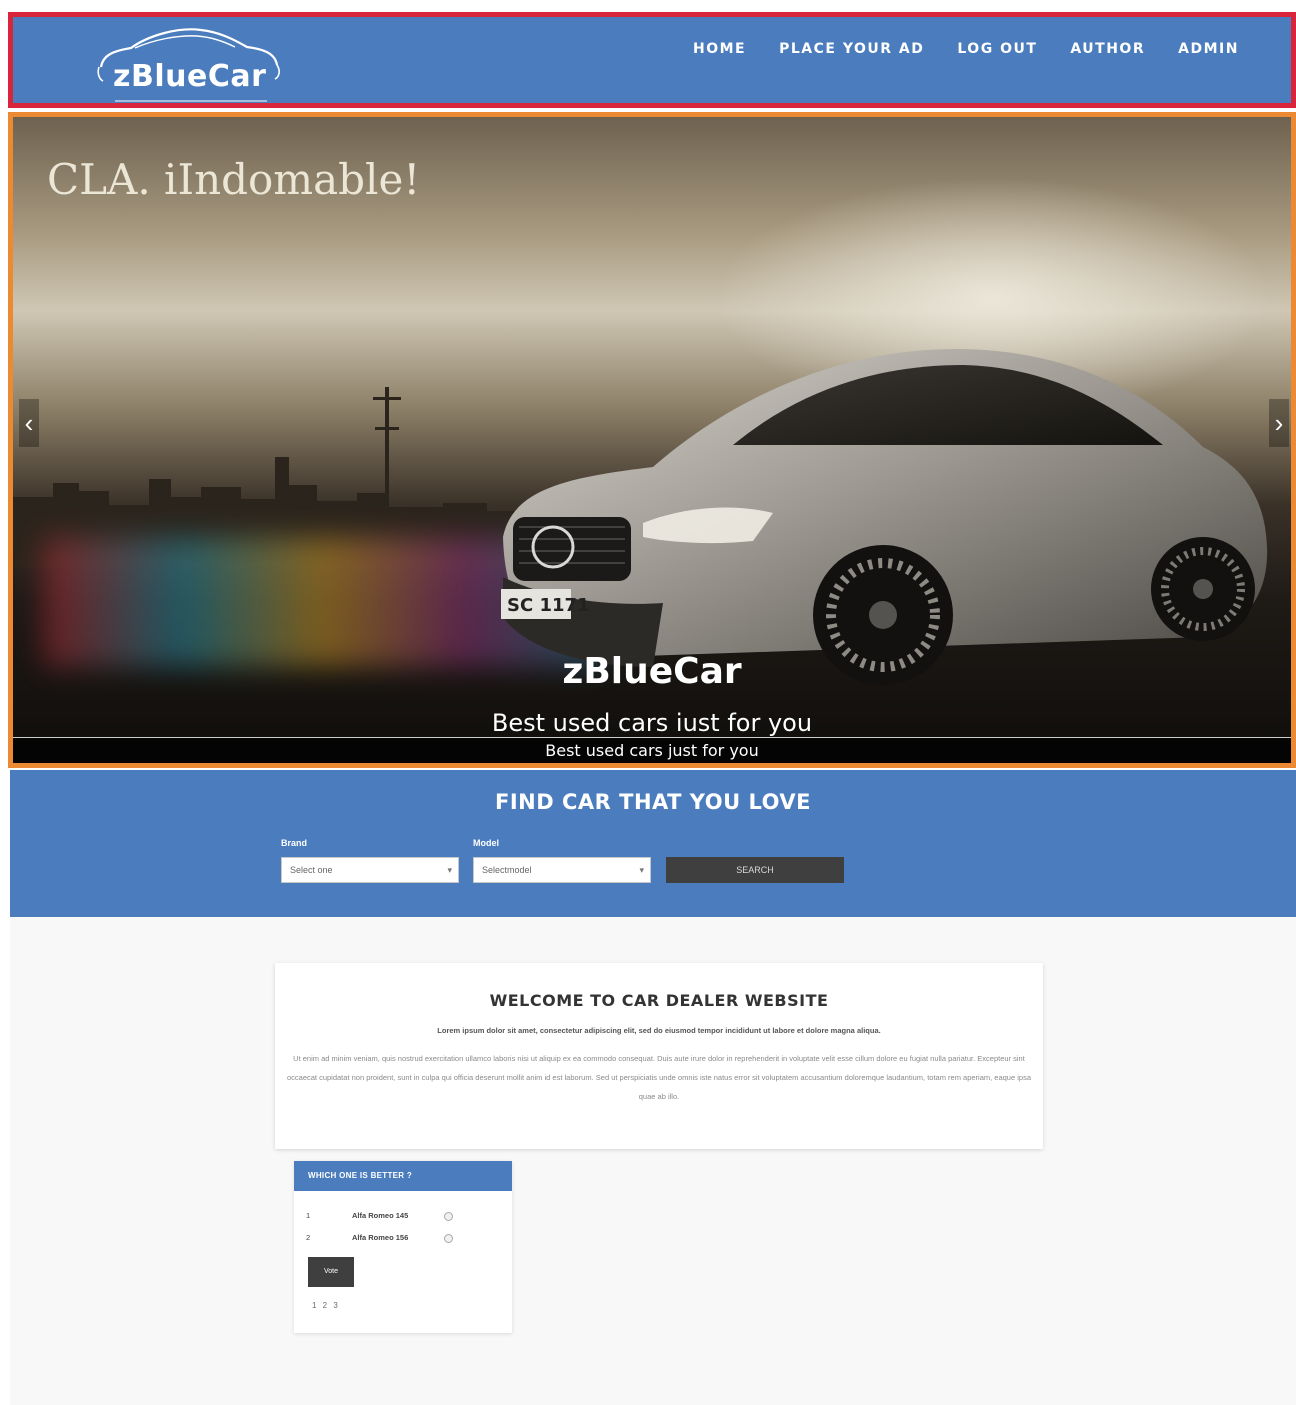 Image resolution: width=1296 pixels, height=1405 pixels. I want to click on carousel-caption-subtitle: Best used cars iust for you, so click(652, 723).